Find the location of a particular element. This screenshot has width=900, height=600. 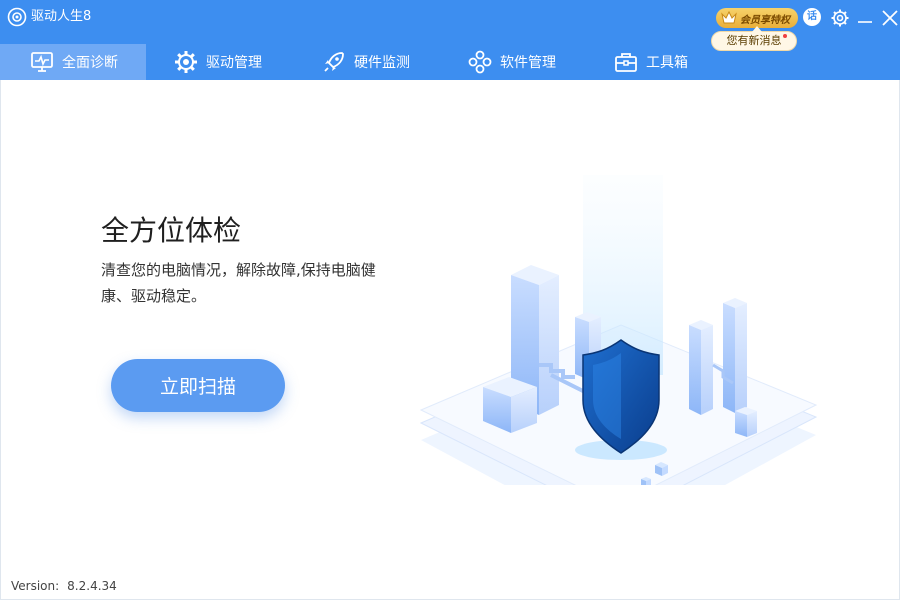

toolbox-icon is located at coordinates (626, 62).